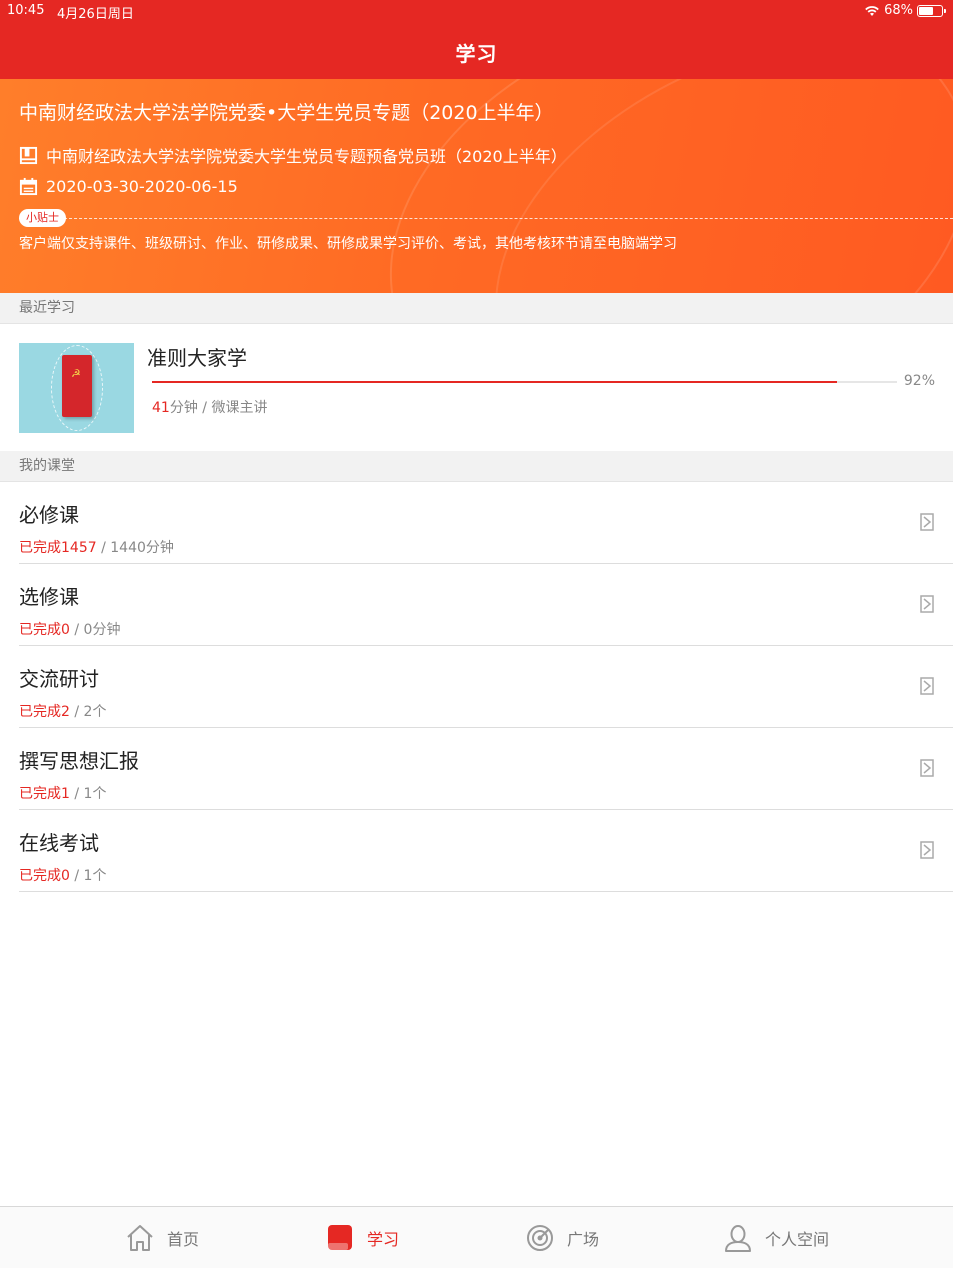  What do you see at coordinates (476, 466) in the screenshot?
I see `classroom-section-header: 我的课堂` at bounding box center [476, 466].